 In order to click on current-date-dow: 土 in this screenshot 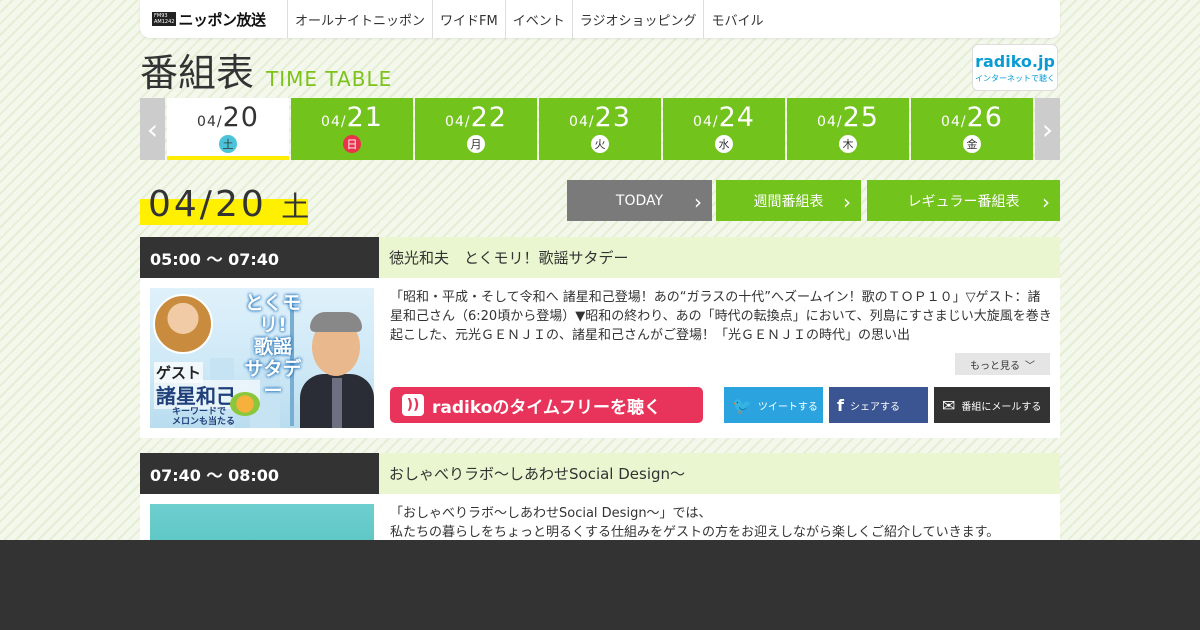, I will do `click(297, 206)`.